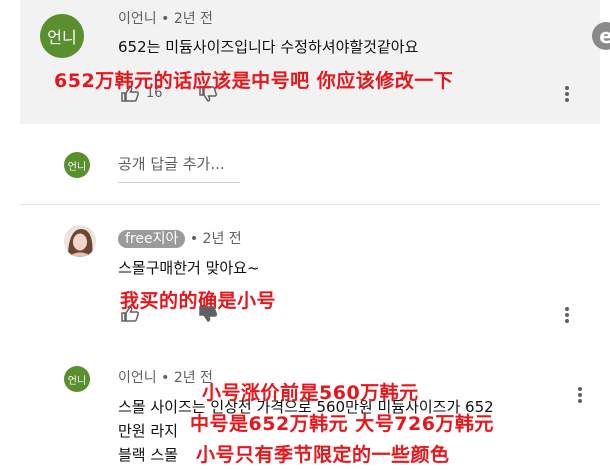 The image size is (610, 470). Describe the element at coordinates (148, 455) in the screenshot. I see `comment-text-line: 블랙 스몰` at that location.